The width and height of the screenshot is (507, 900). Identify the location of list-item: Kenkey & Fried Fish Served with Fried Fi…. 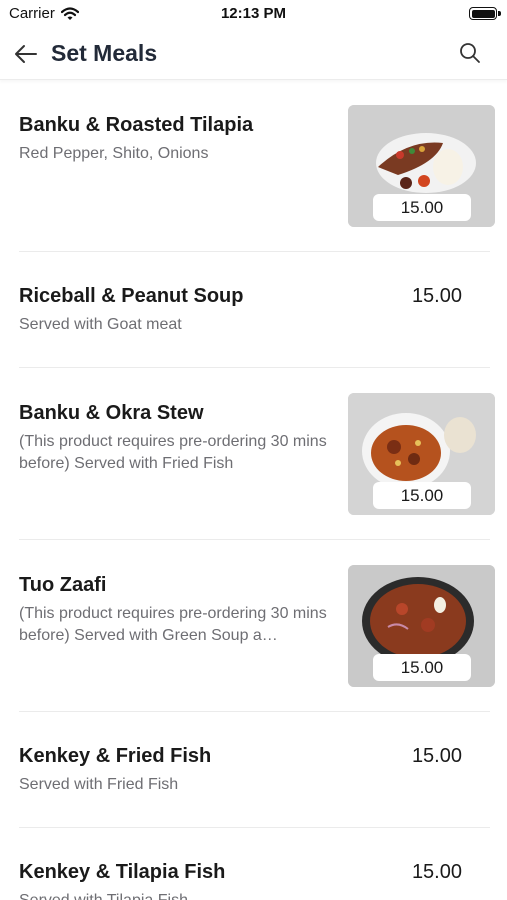
(254, 770).